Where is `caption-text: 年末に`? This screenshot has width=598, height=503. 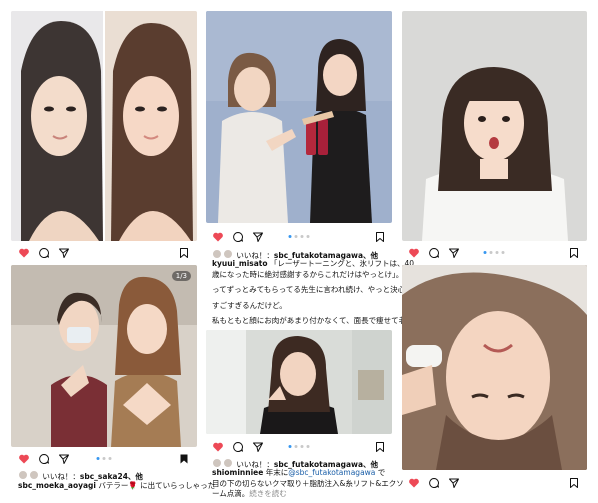
caption-text: 年末に is located at coordinates (277, 472).